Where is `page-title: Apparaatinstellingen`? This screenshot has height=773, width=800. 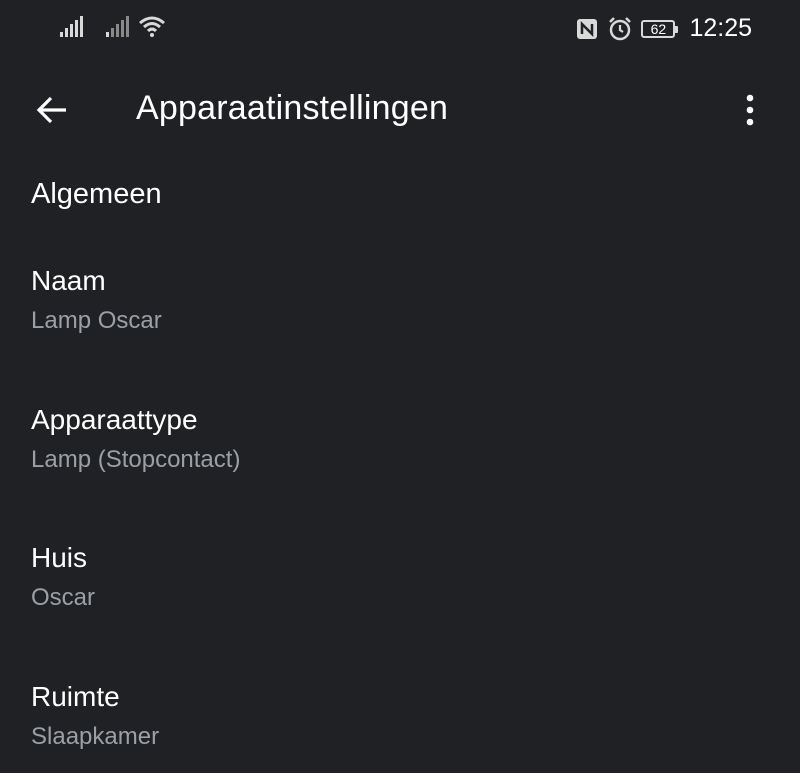
page-title: Apparaatinstellingen is located at coordinates (292, 108).